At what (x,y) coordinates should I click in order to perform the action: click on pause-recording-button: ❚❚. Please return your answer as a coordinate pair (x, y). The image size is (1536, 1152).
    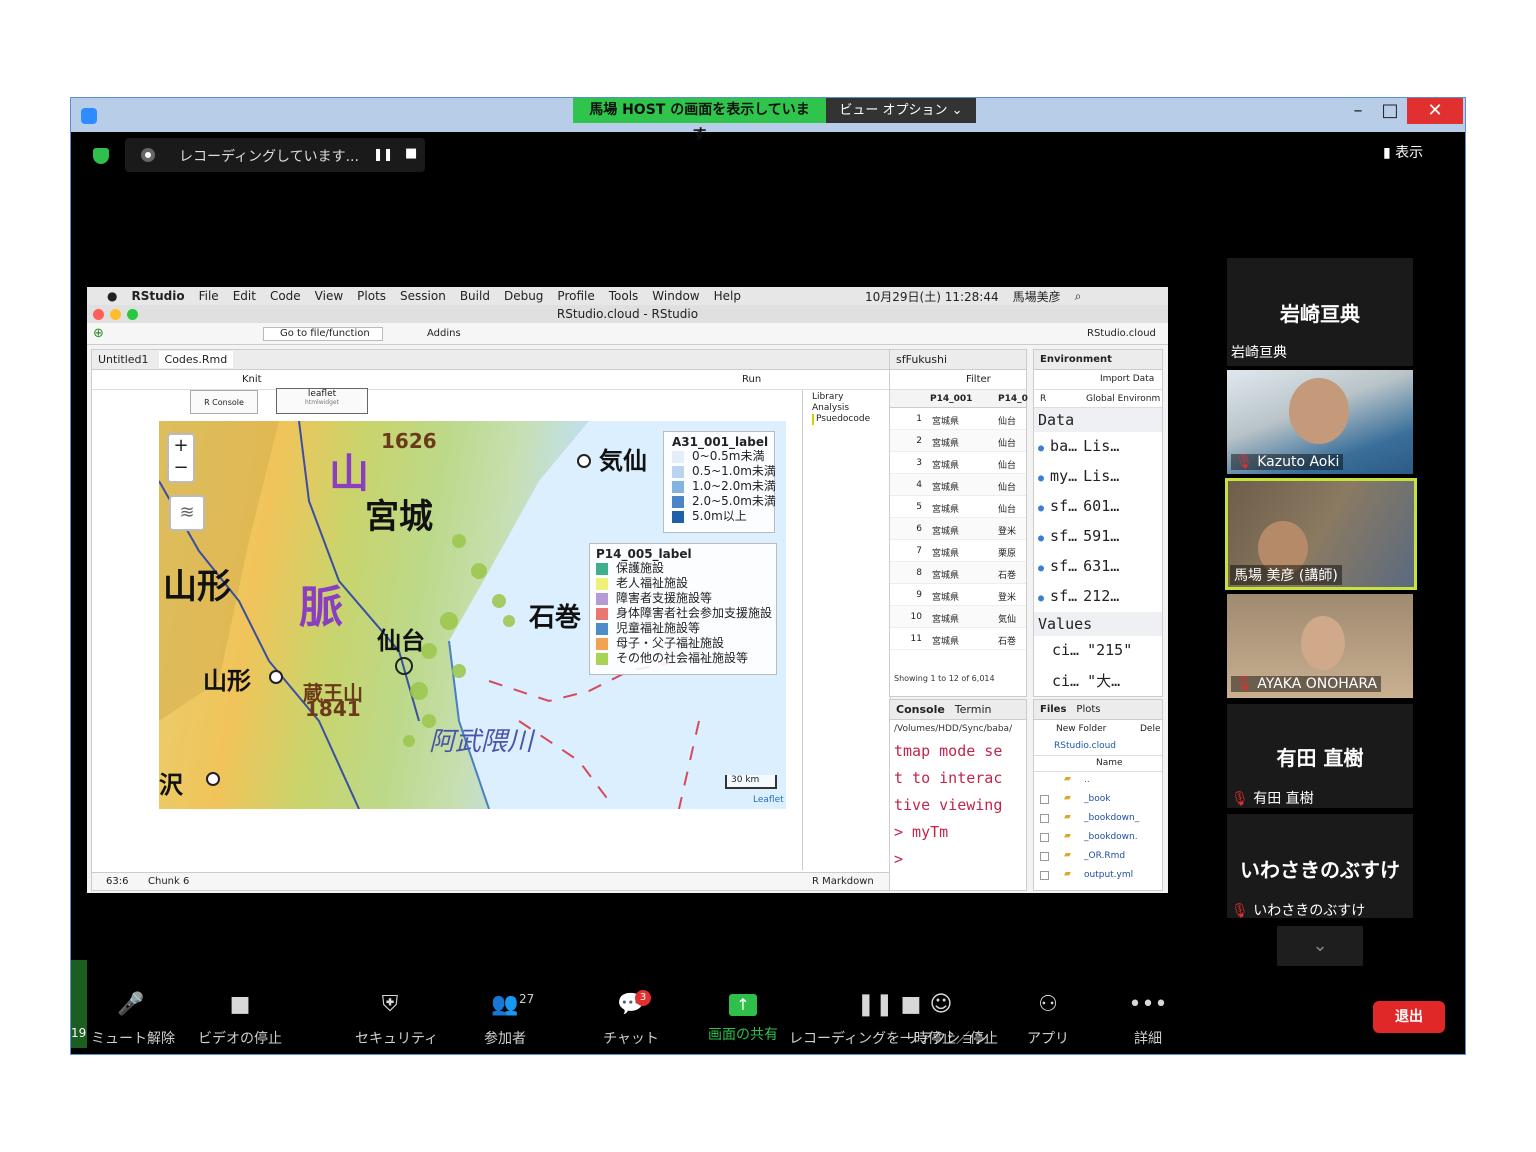
    Looking at the image, I should click on (383, 154).